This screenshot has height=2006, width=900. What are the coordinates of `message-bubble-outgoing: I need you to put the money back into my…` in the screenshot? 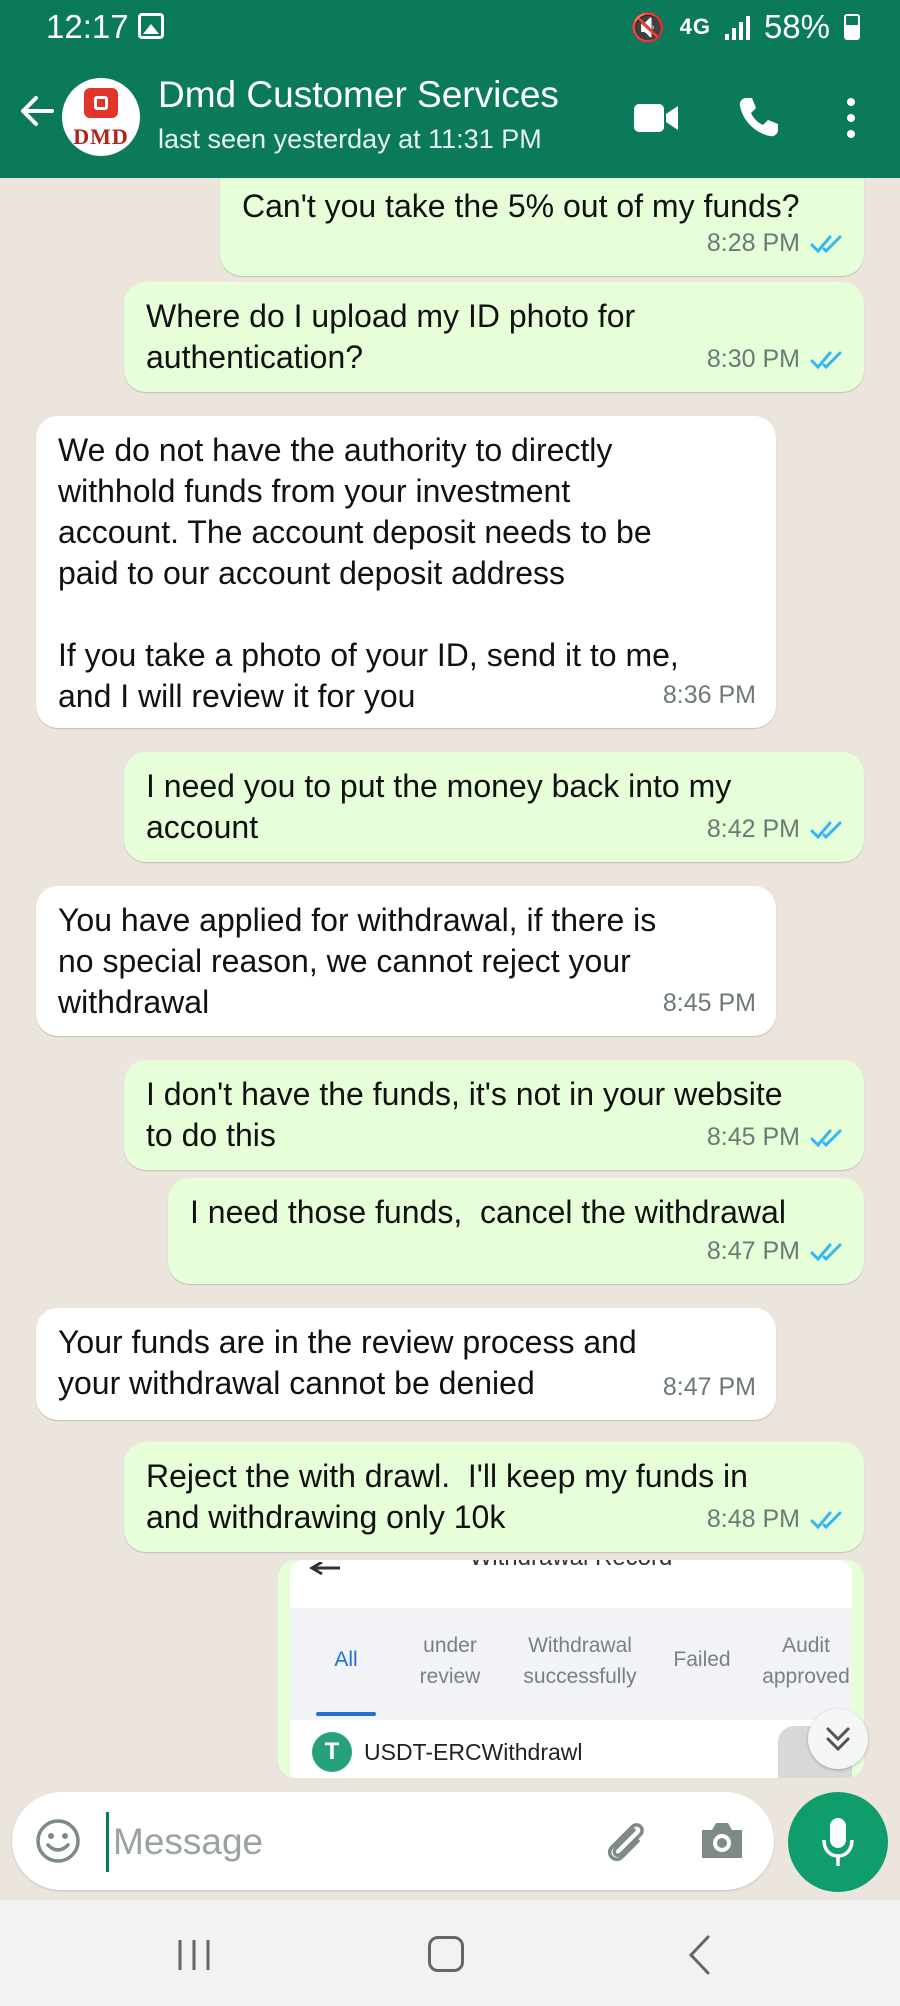 It's located at (494, 807).